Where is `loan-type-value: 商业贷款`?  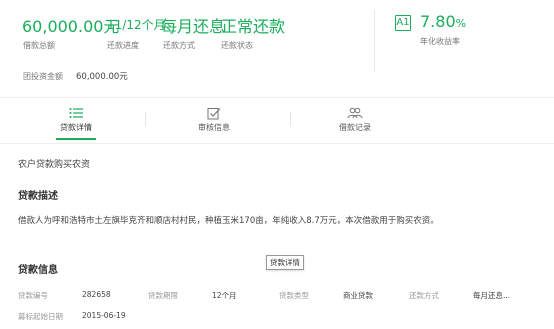 loan-type-value: 商业贷款 is located at coordinates (358, 295).